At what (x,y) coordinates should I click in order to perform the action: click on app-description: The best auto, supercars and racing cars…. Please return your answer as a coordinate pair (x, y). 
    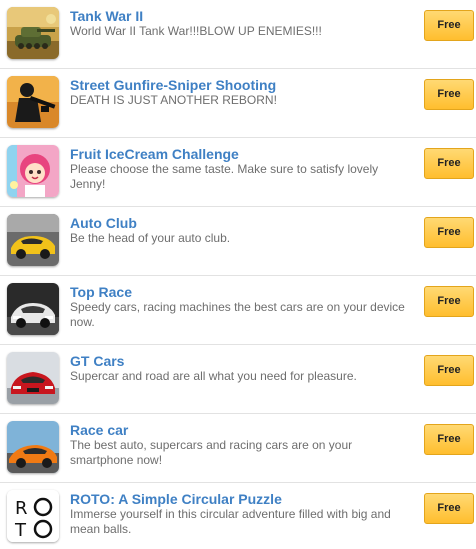
    Looking at the image, I should click on (211, 452).